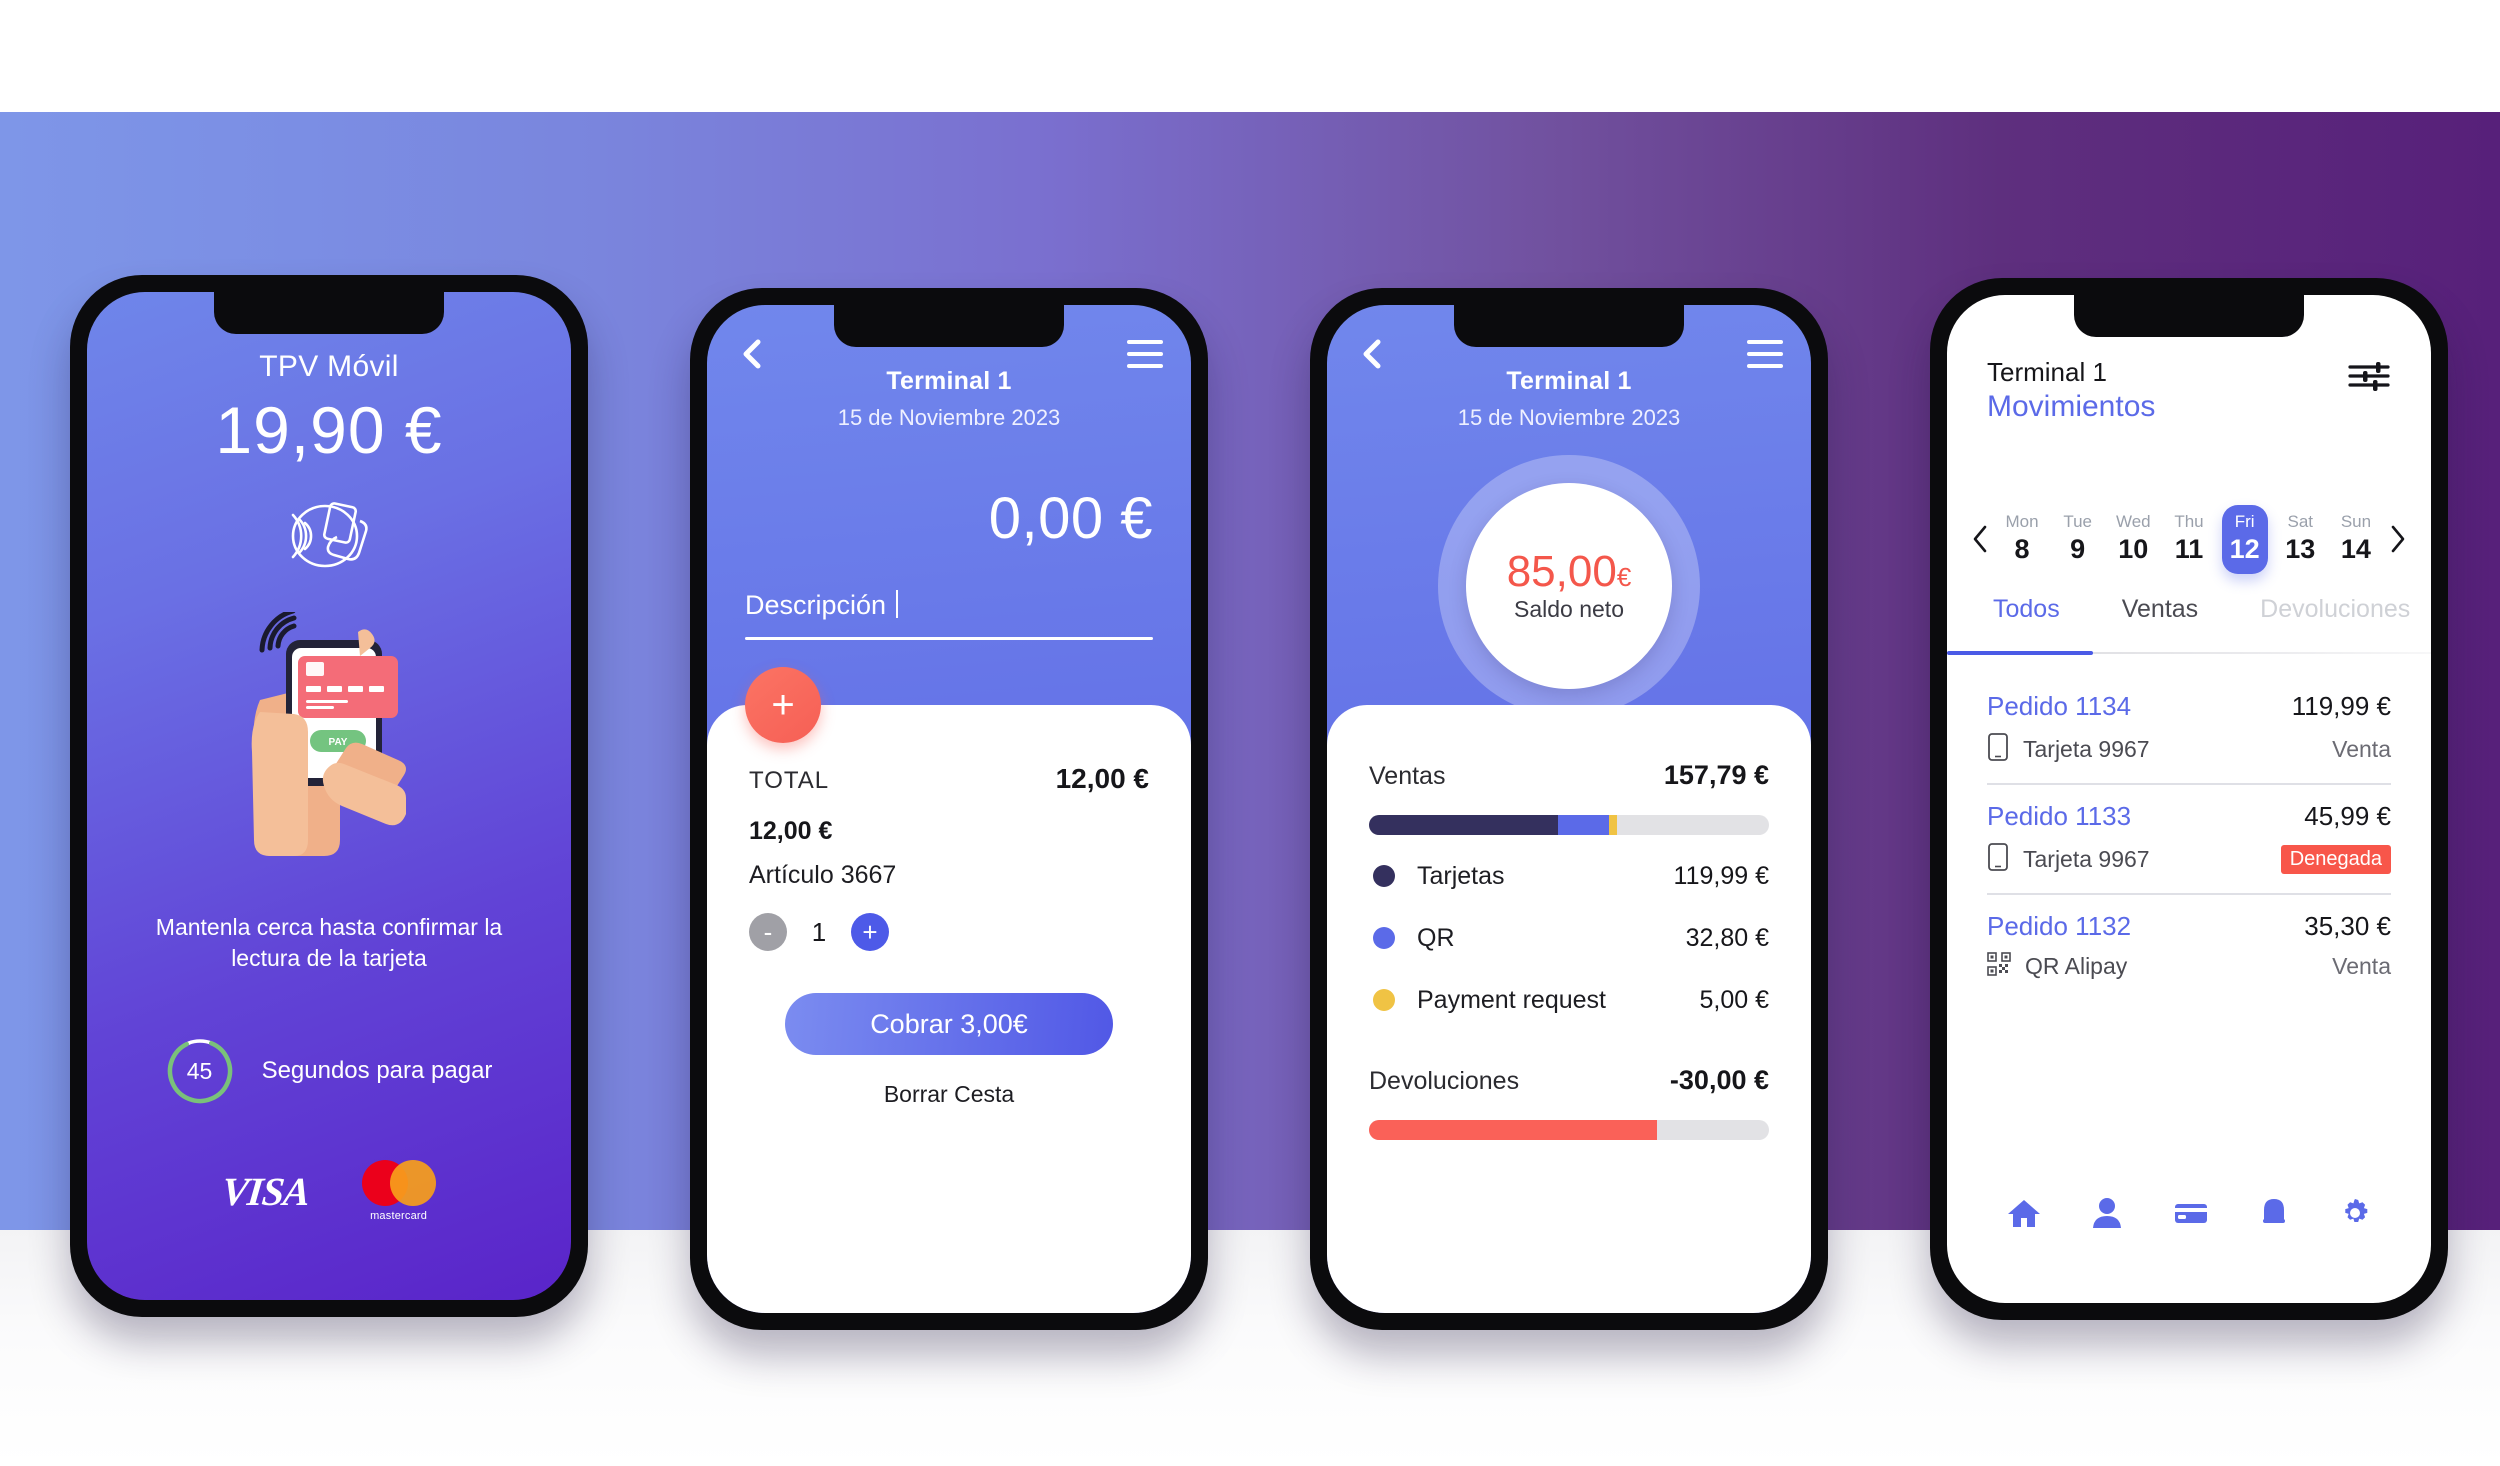 The image size is (2500, 1466). I want to click on quantity-value: 1, so click(819, 931).